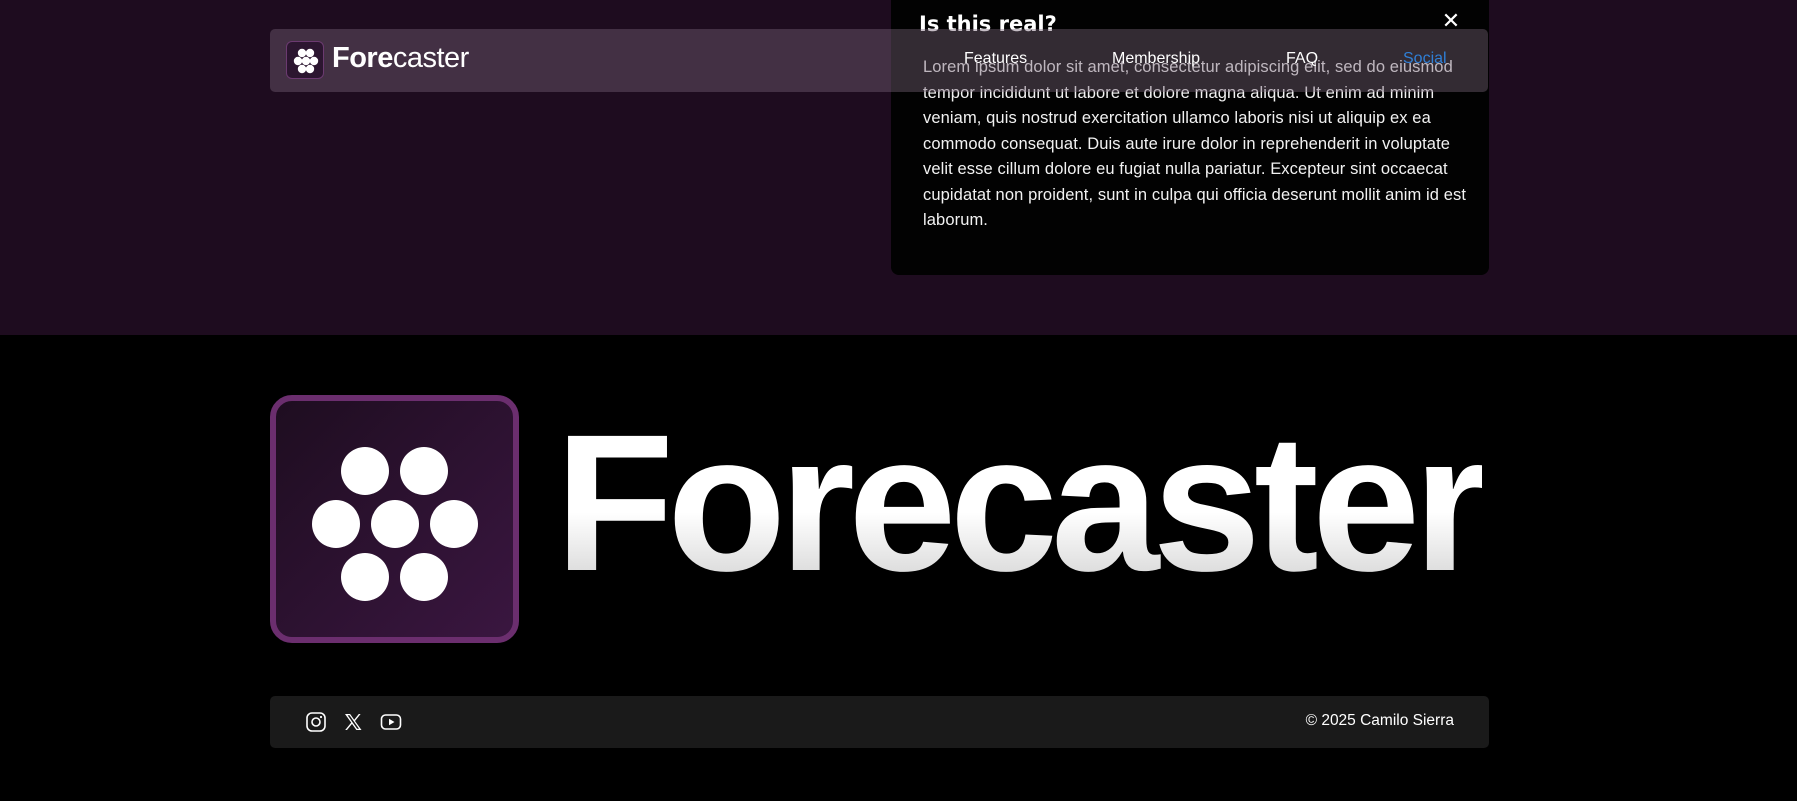 The height and width of the screenshot is (801, 1797). Describe the element at coordinates (1156, 59) in the screenshot. I see `nav-link-membership: Membership` at that location.